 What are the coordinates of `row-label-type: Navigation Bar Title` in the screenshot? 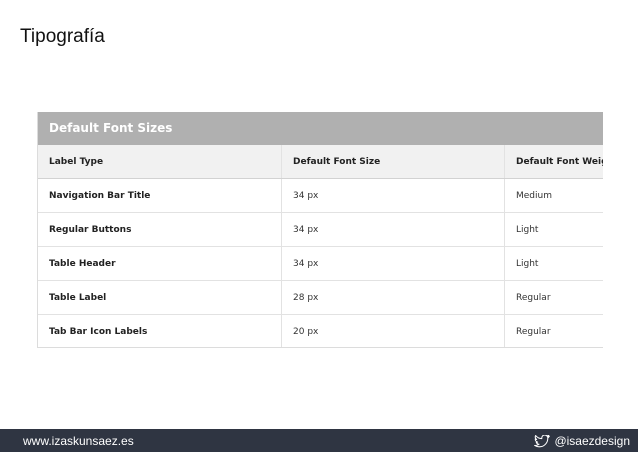 It's located at (160, 195).